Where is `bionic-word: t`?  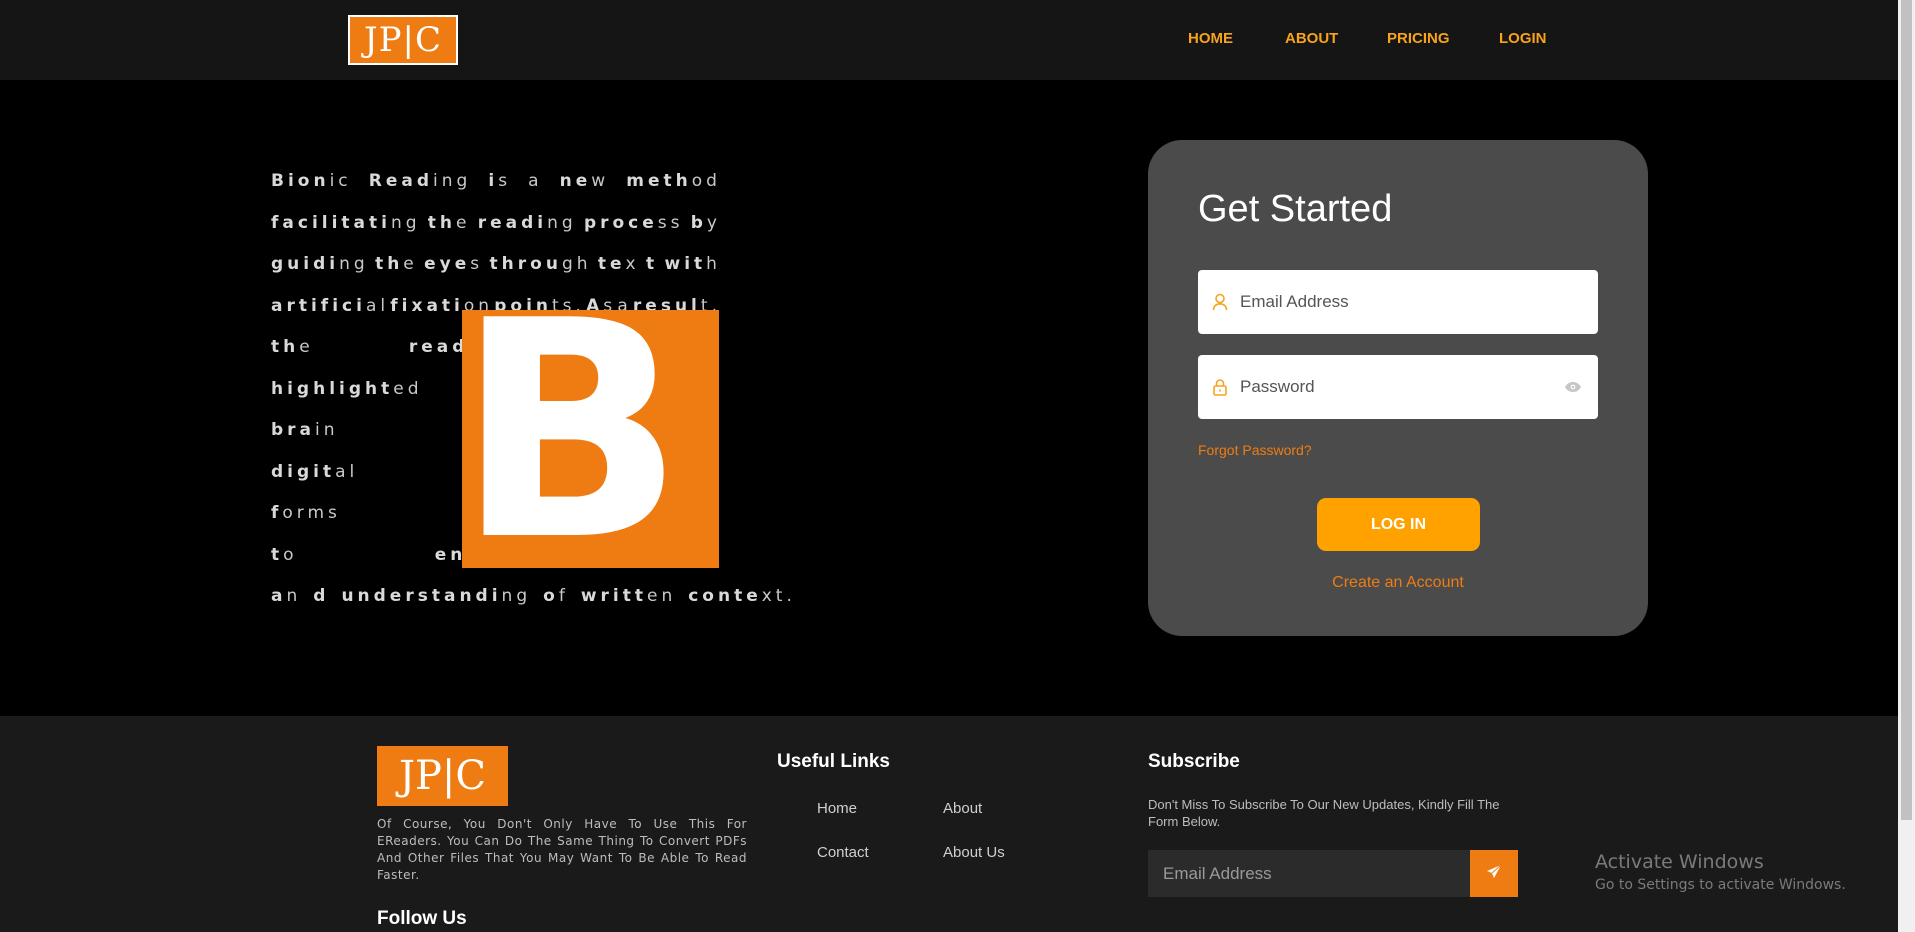
bionic-word: t is located at coordinates (652, 265).